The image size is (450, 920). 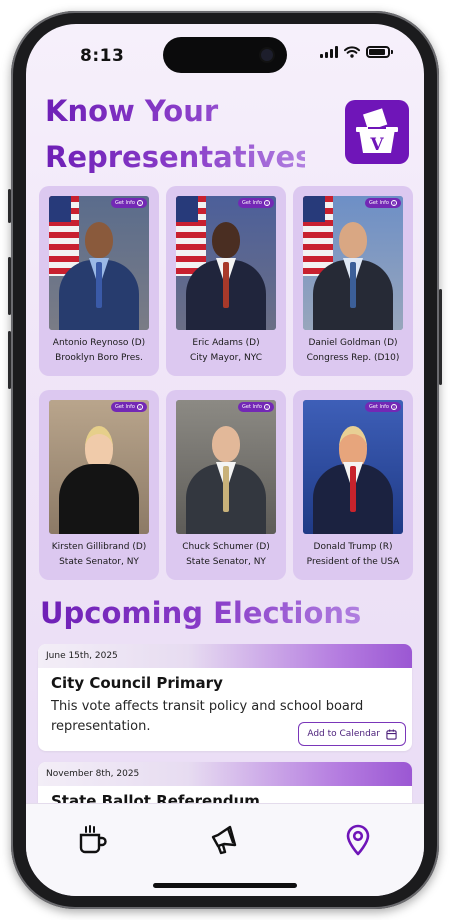 I want to click on status-bar: 8:13, so click(x=225, y=54).